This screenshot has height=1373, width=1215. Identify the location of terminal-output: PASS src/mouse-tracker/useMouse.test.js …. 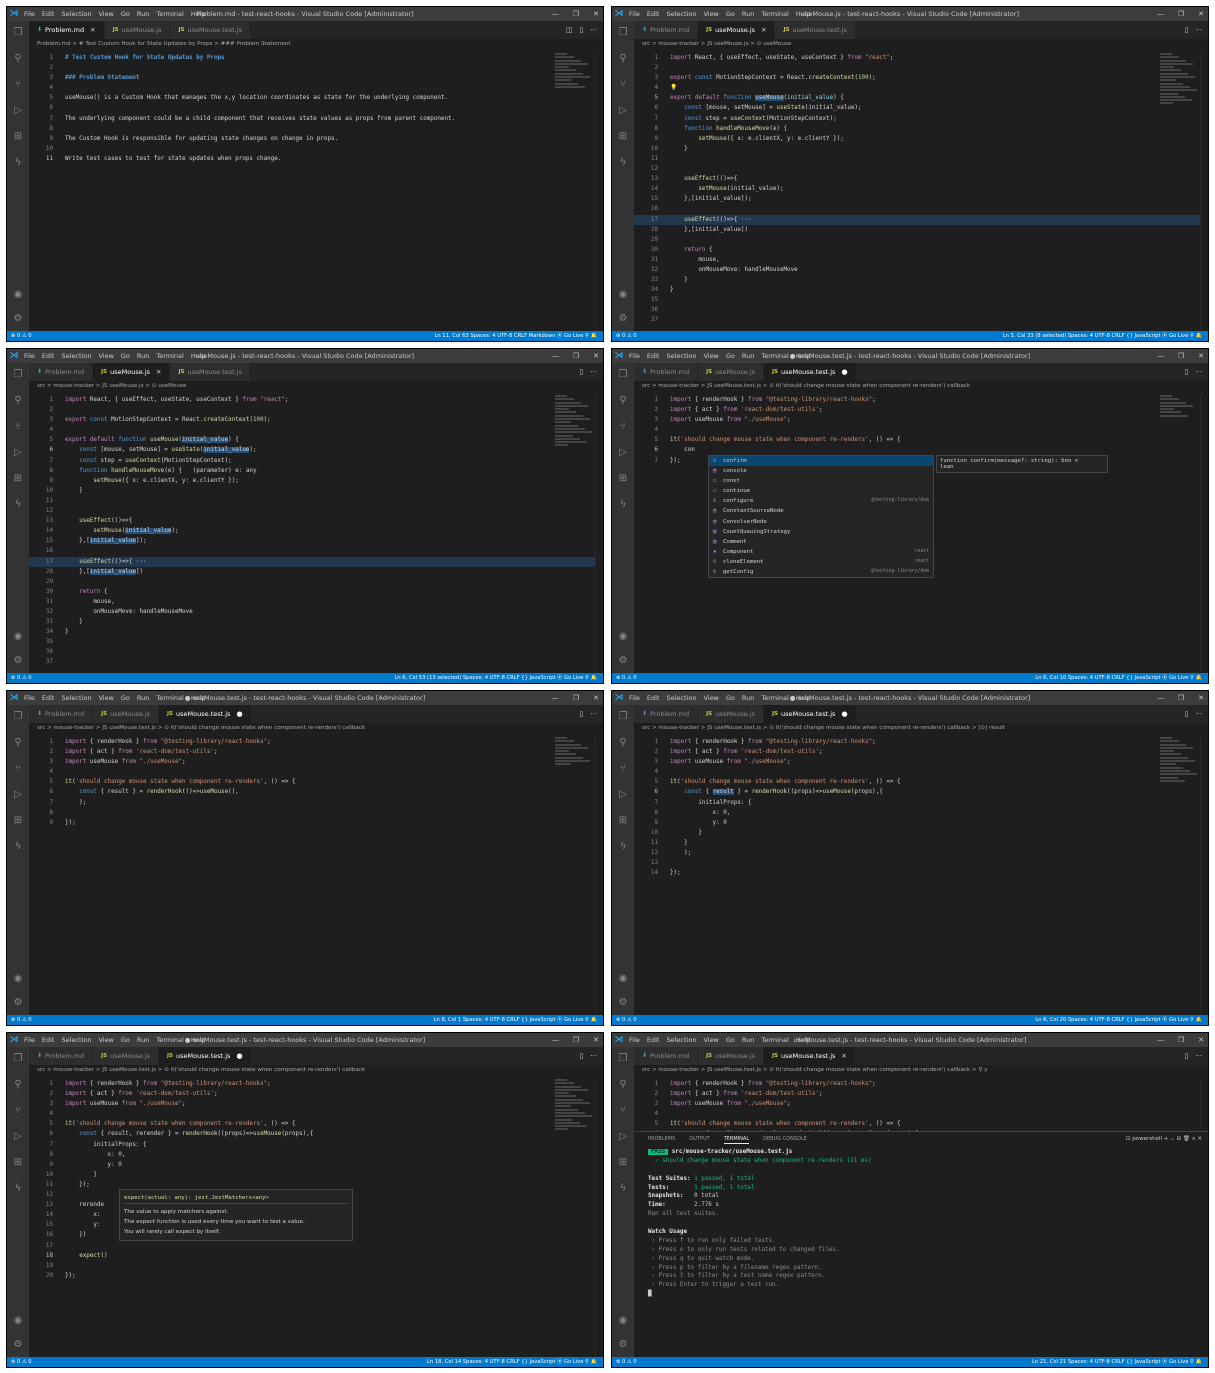
(924, 1251).